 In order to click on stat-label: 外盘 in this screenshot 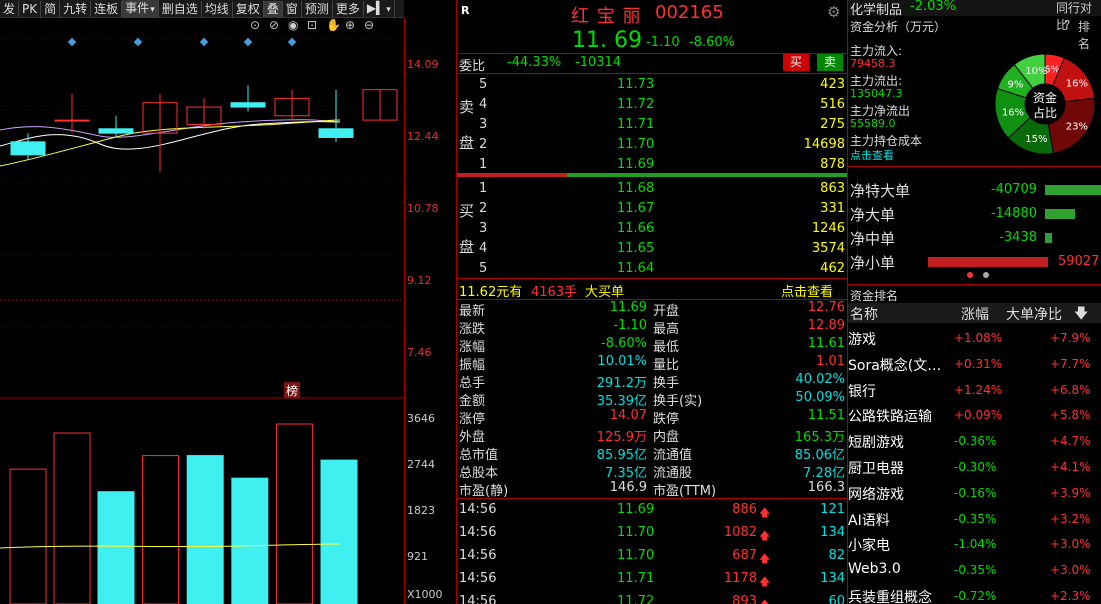, I will do `click(472, 437)`.